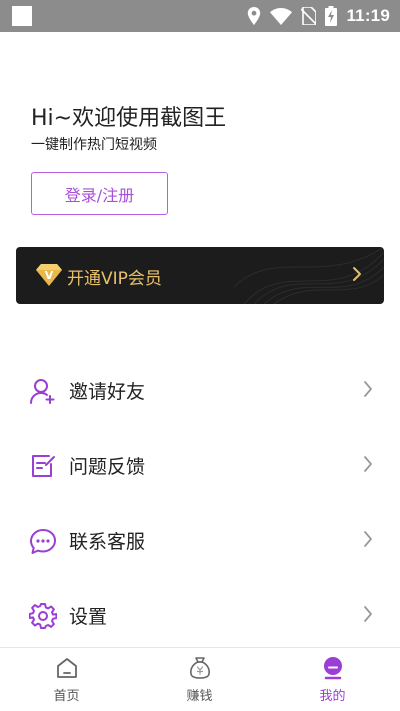 The width and height of the screenshot is (400, 711). Describe the element at coordinates (368, 15) in the screenshot. I see `status-time: 11:19` at that location.